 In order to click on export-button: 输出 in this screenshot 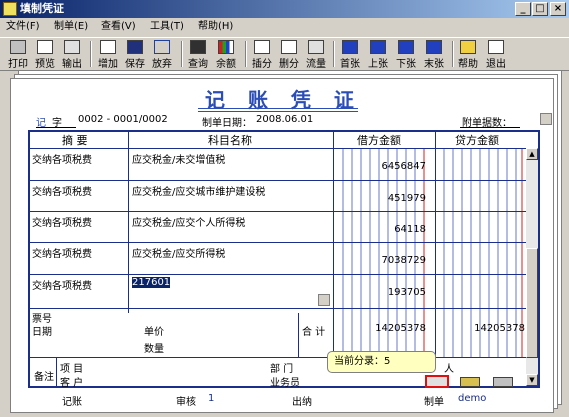, I will do `click(72, 54)`.